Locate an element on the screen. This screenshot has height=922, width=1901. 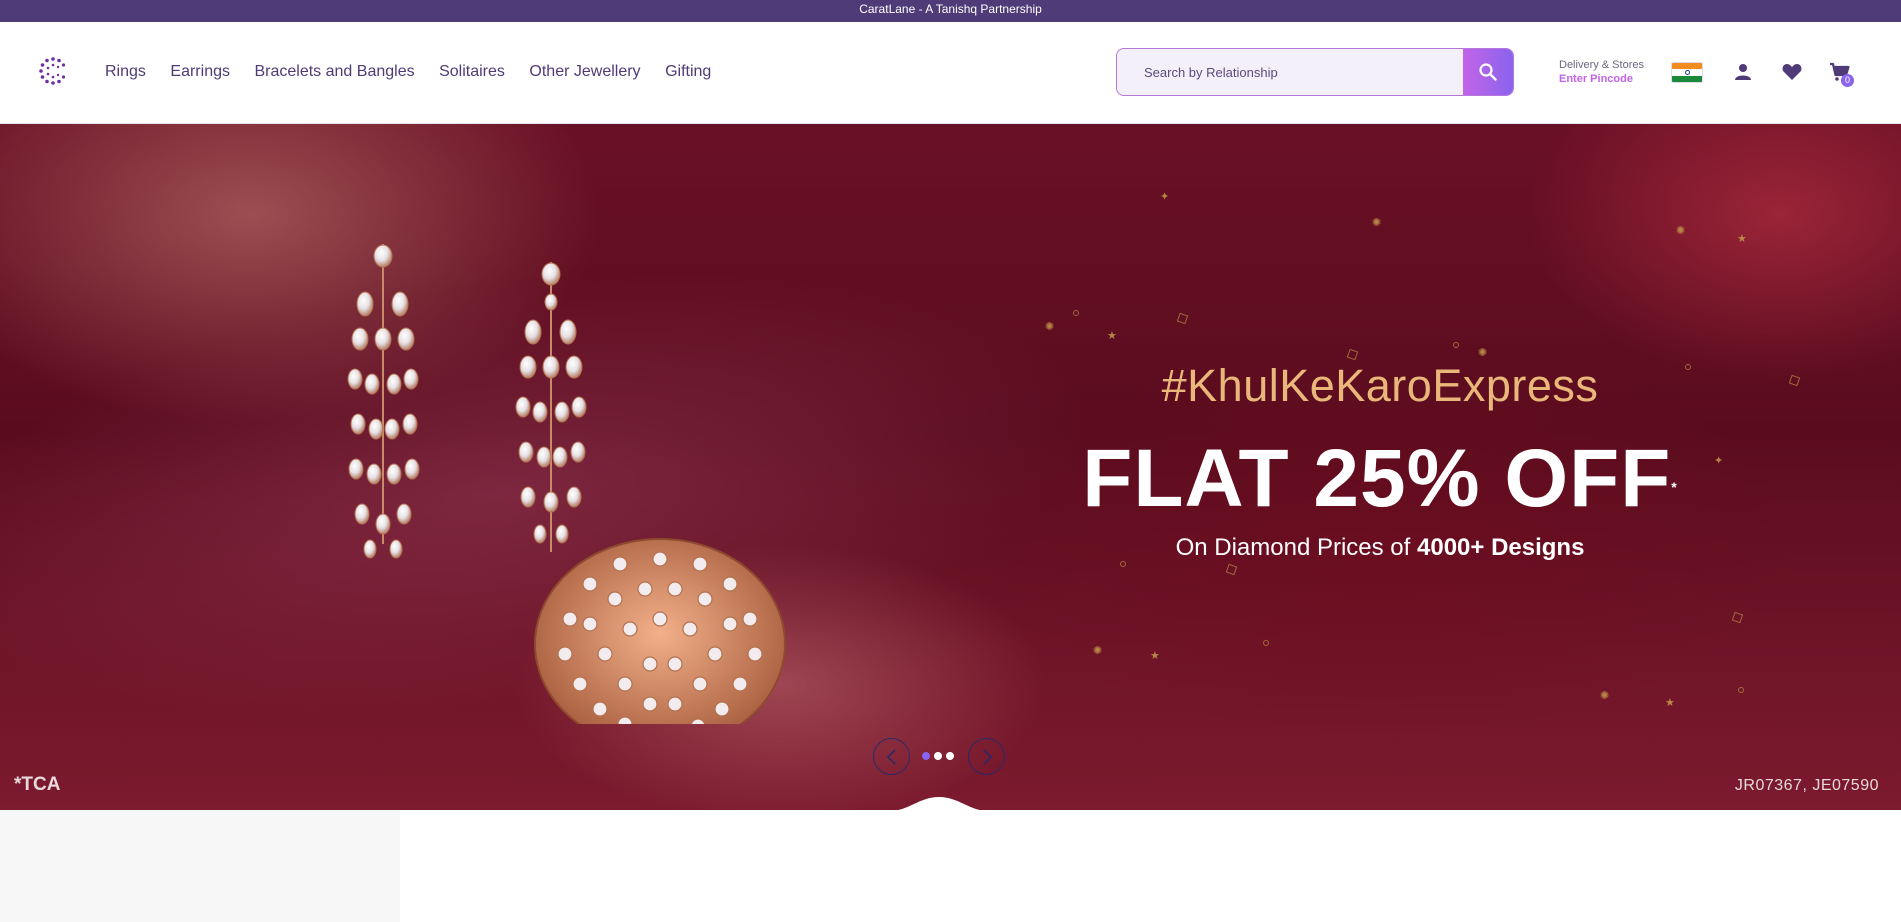
left-earring-icon is located at coordinates (383, 401).